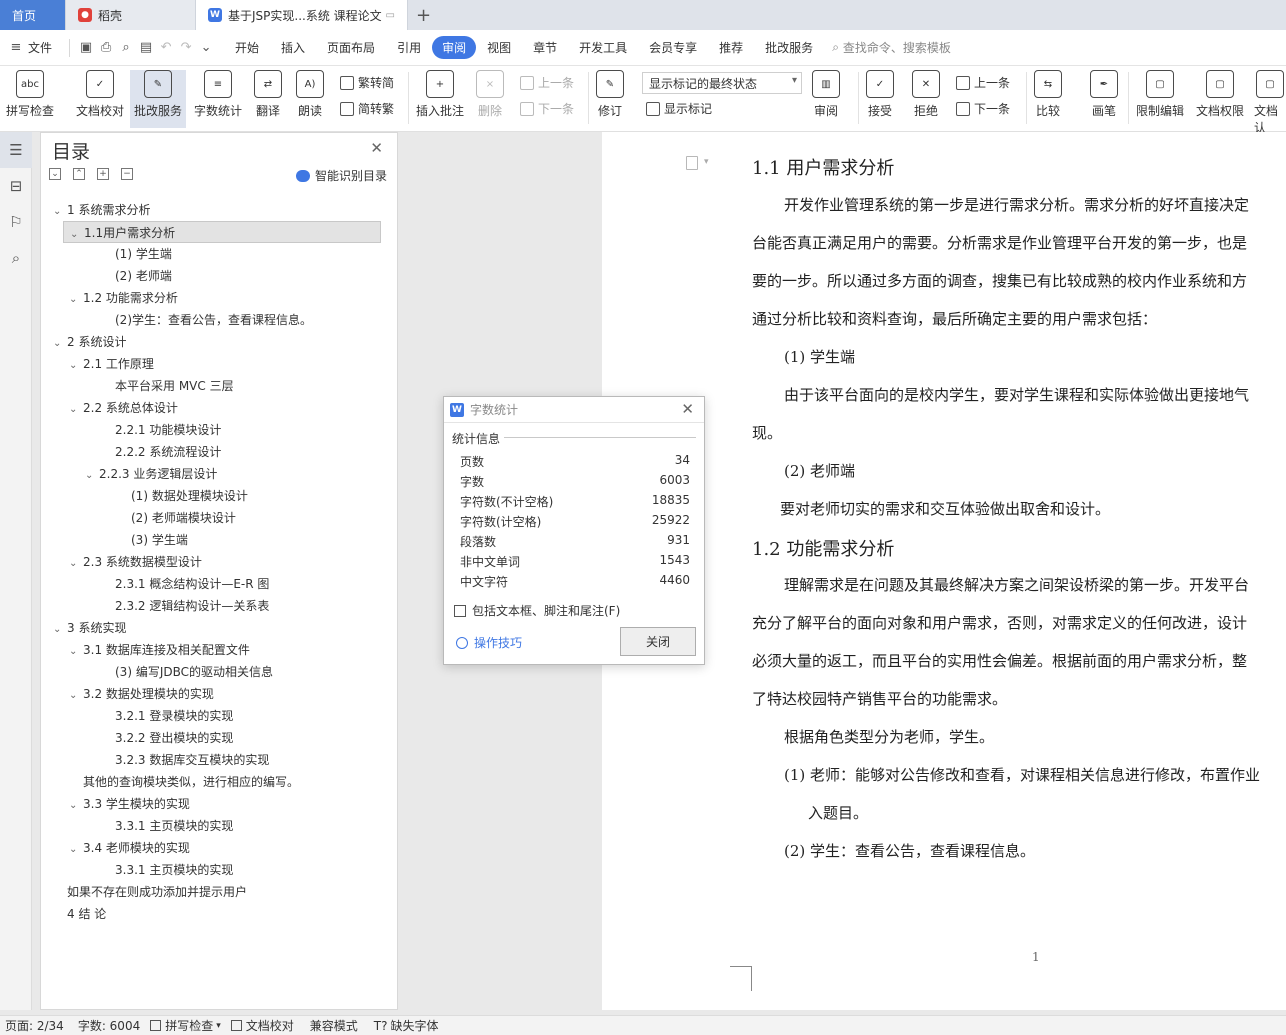  I want to click on toc-item: 如果不存在则成功添加并提示用户, so click(219, 892).